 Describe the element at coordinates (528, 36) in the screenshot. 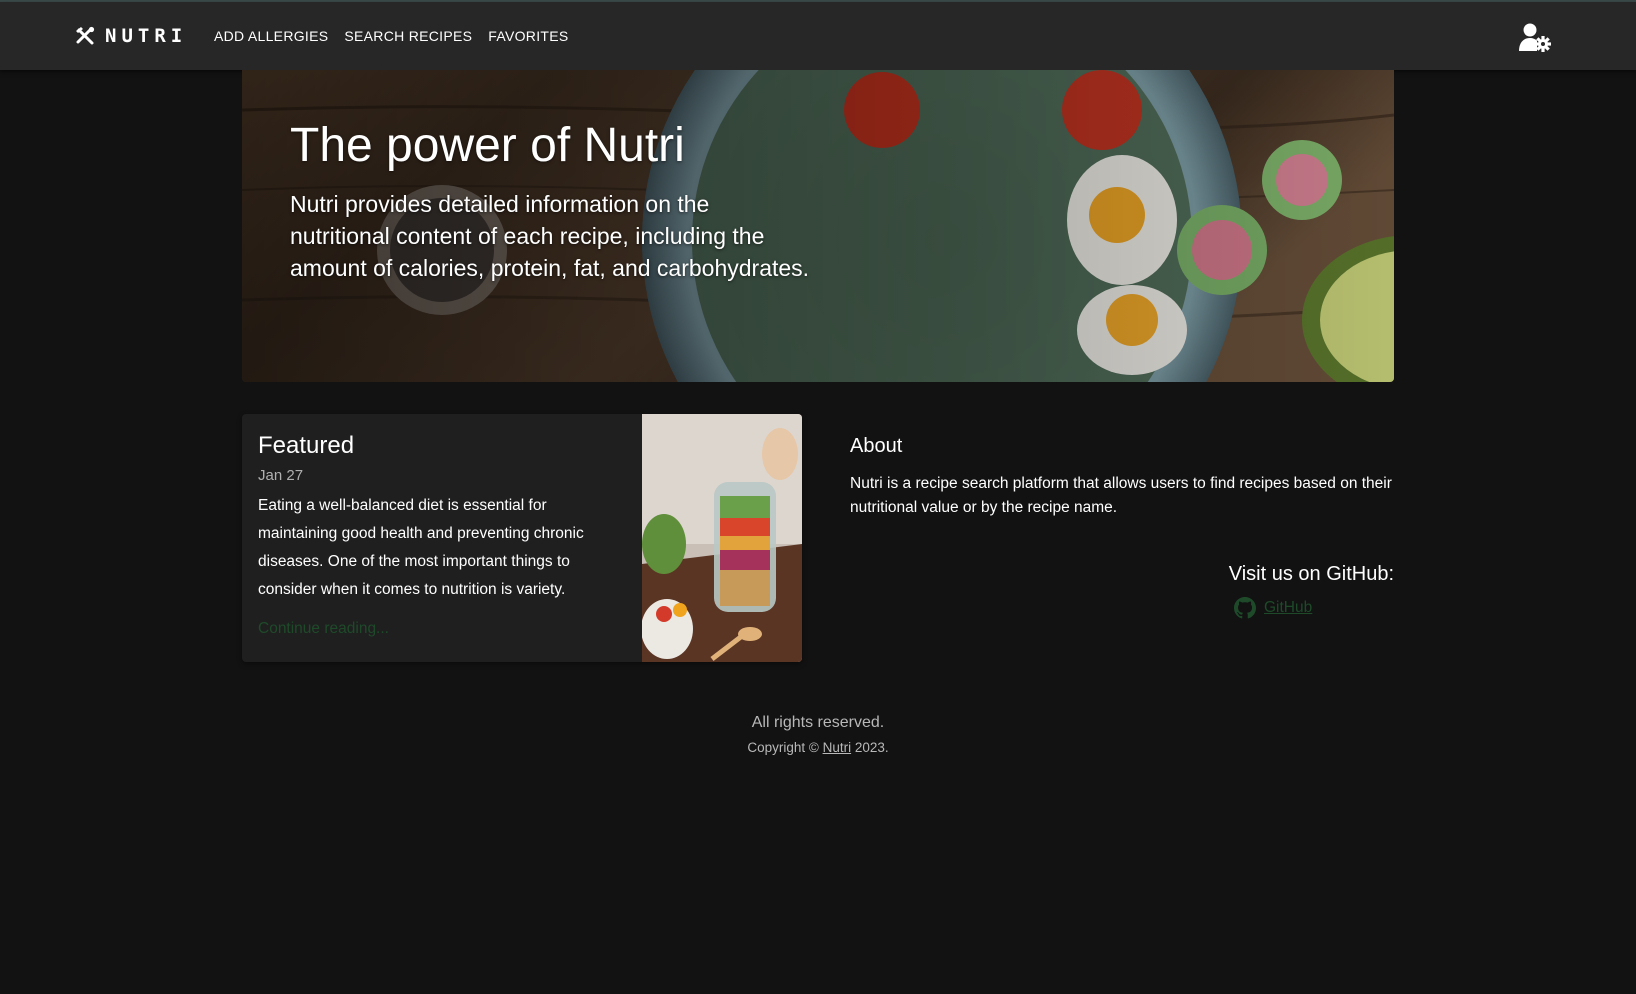

I see `nav-link-favorites: FAVORITES` at that location.